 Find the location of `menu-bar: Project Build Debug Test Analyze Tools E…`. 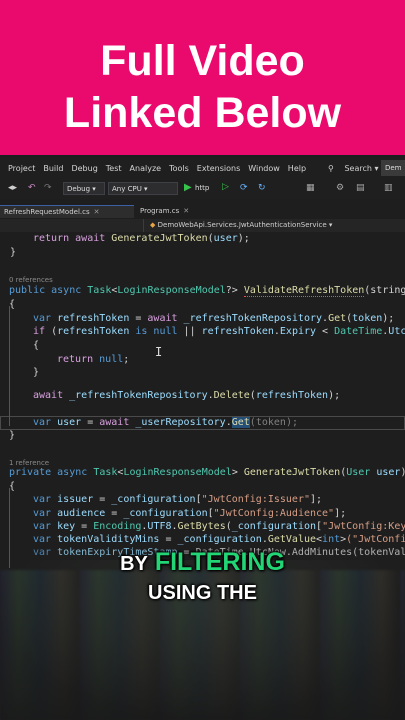

menu-bar: Project Build Debug Test Analyze Tools E… is located at coordinates (202, 168).